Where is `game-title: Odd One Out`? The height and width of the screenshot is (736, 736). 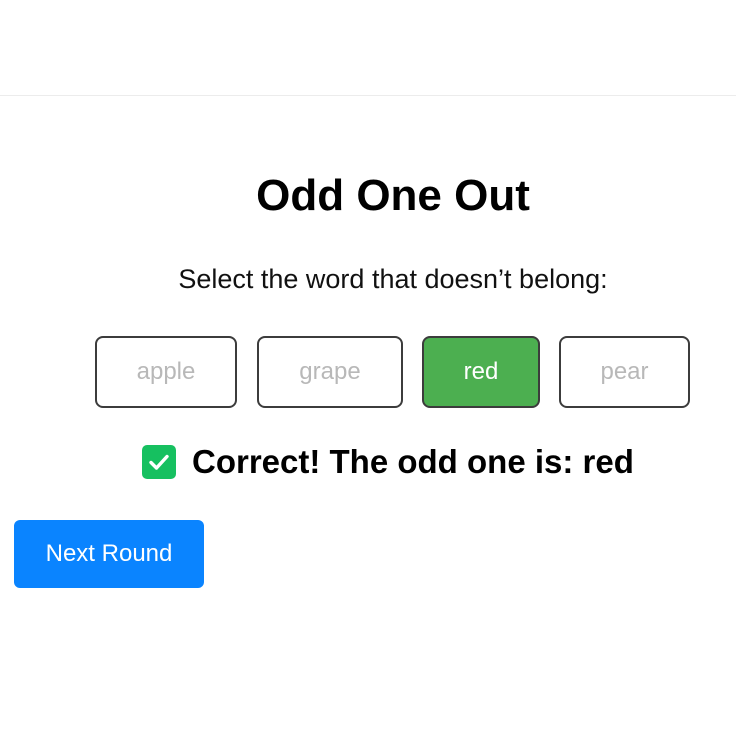
game-title: Odd One Out is located at coordinates (393, 195).